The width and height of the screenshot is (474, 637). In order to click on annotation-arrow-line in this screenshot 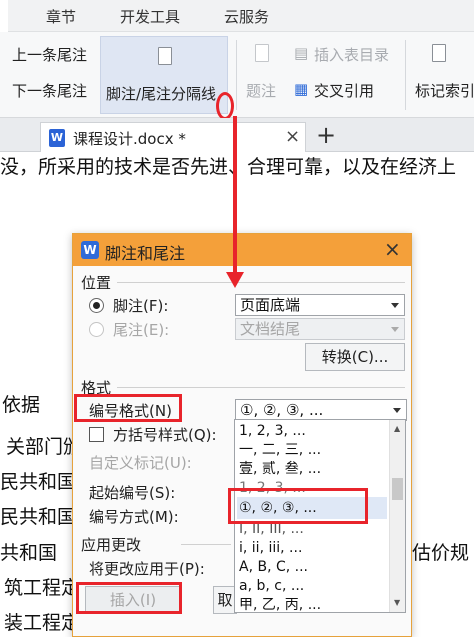, I will do `click(235, 197)`.